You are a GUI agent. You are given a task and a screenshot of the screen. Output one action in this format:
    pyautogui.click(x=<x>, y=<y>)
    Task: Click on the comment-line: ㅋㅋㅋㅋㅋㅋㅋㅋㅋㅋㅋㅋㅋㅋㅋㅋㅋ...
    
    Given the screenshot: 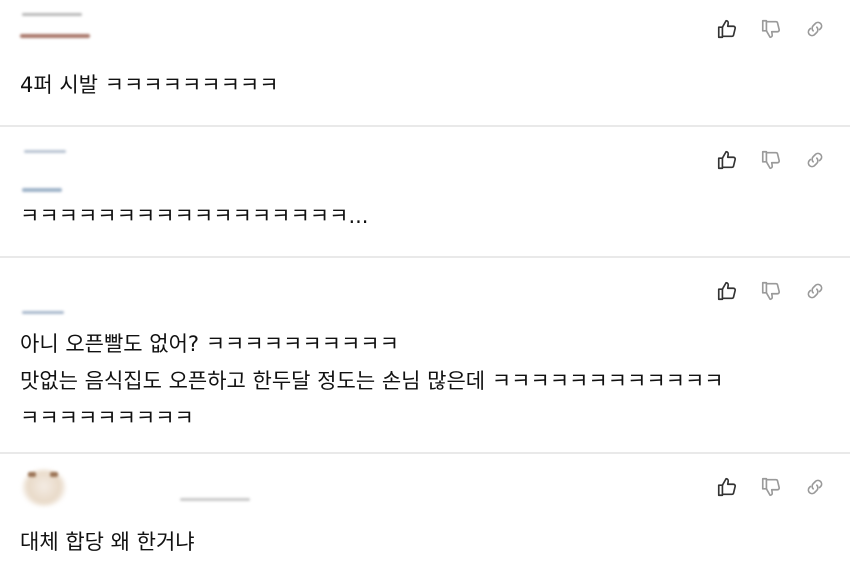 What is the action you would take?
    pyautogui.click(x=194, y=216)
    